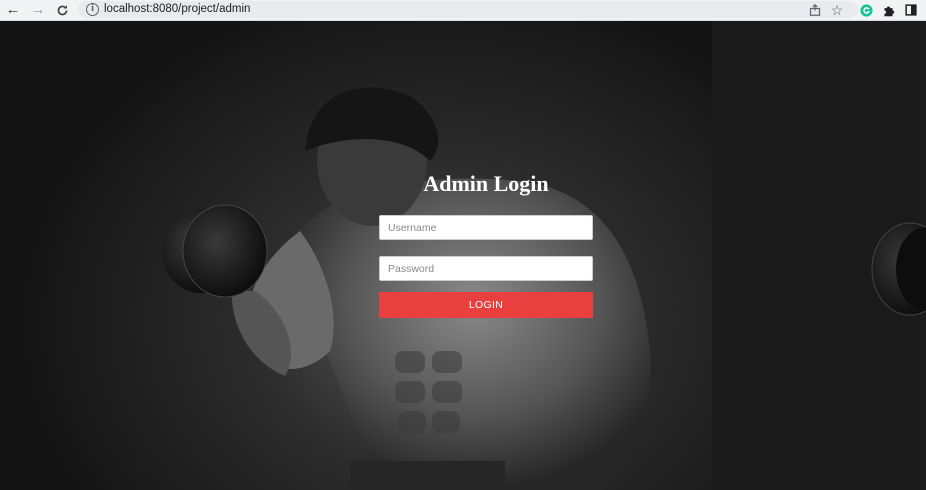  What do you see at coordinates (62, 10) in the screenshot?
I see `reload-icon` at bounding box center [62, 10].